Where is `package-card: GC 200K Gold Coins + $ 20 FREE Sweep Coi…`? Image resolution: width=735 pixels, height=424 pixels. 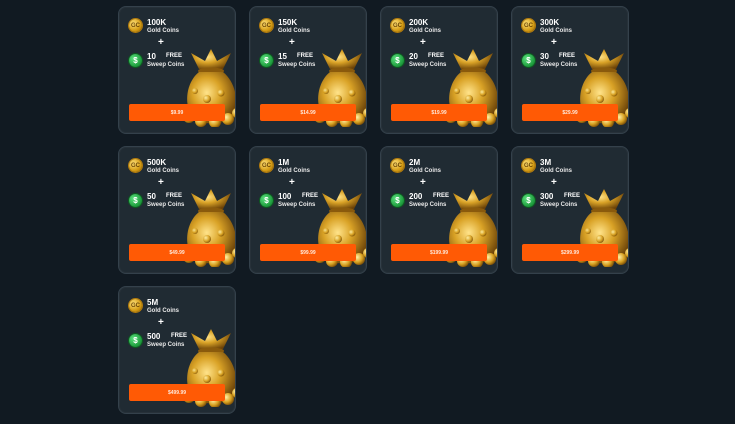 package-card: GC 200K Gold Coins + $ 20 FREE Sweep Coi… is located at coordinates (439, 70).